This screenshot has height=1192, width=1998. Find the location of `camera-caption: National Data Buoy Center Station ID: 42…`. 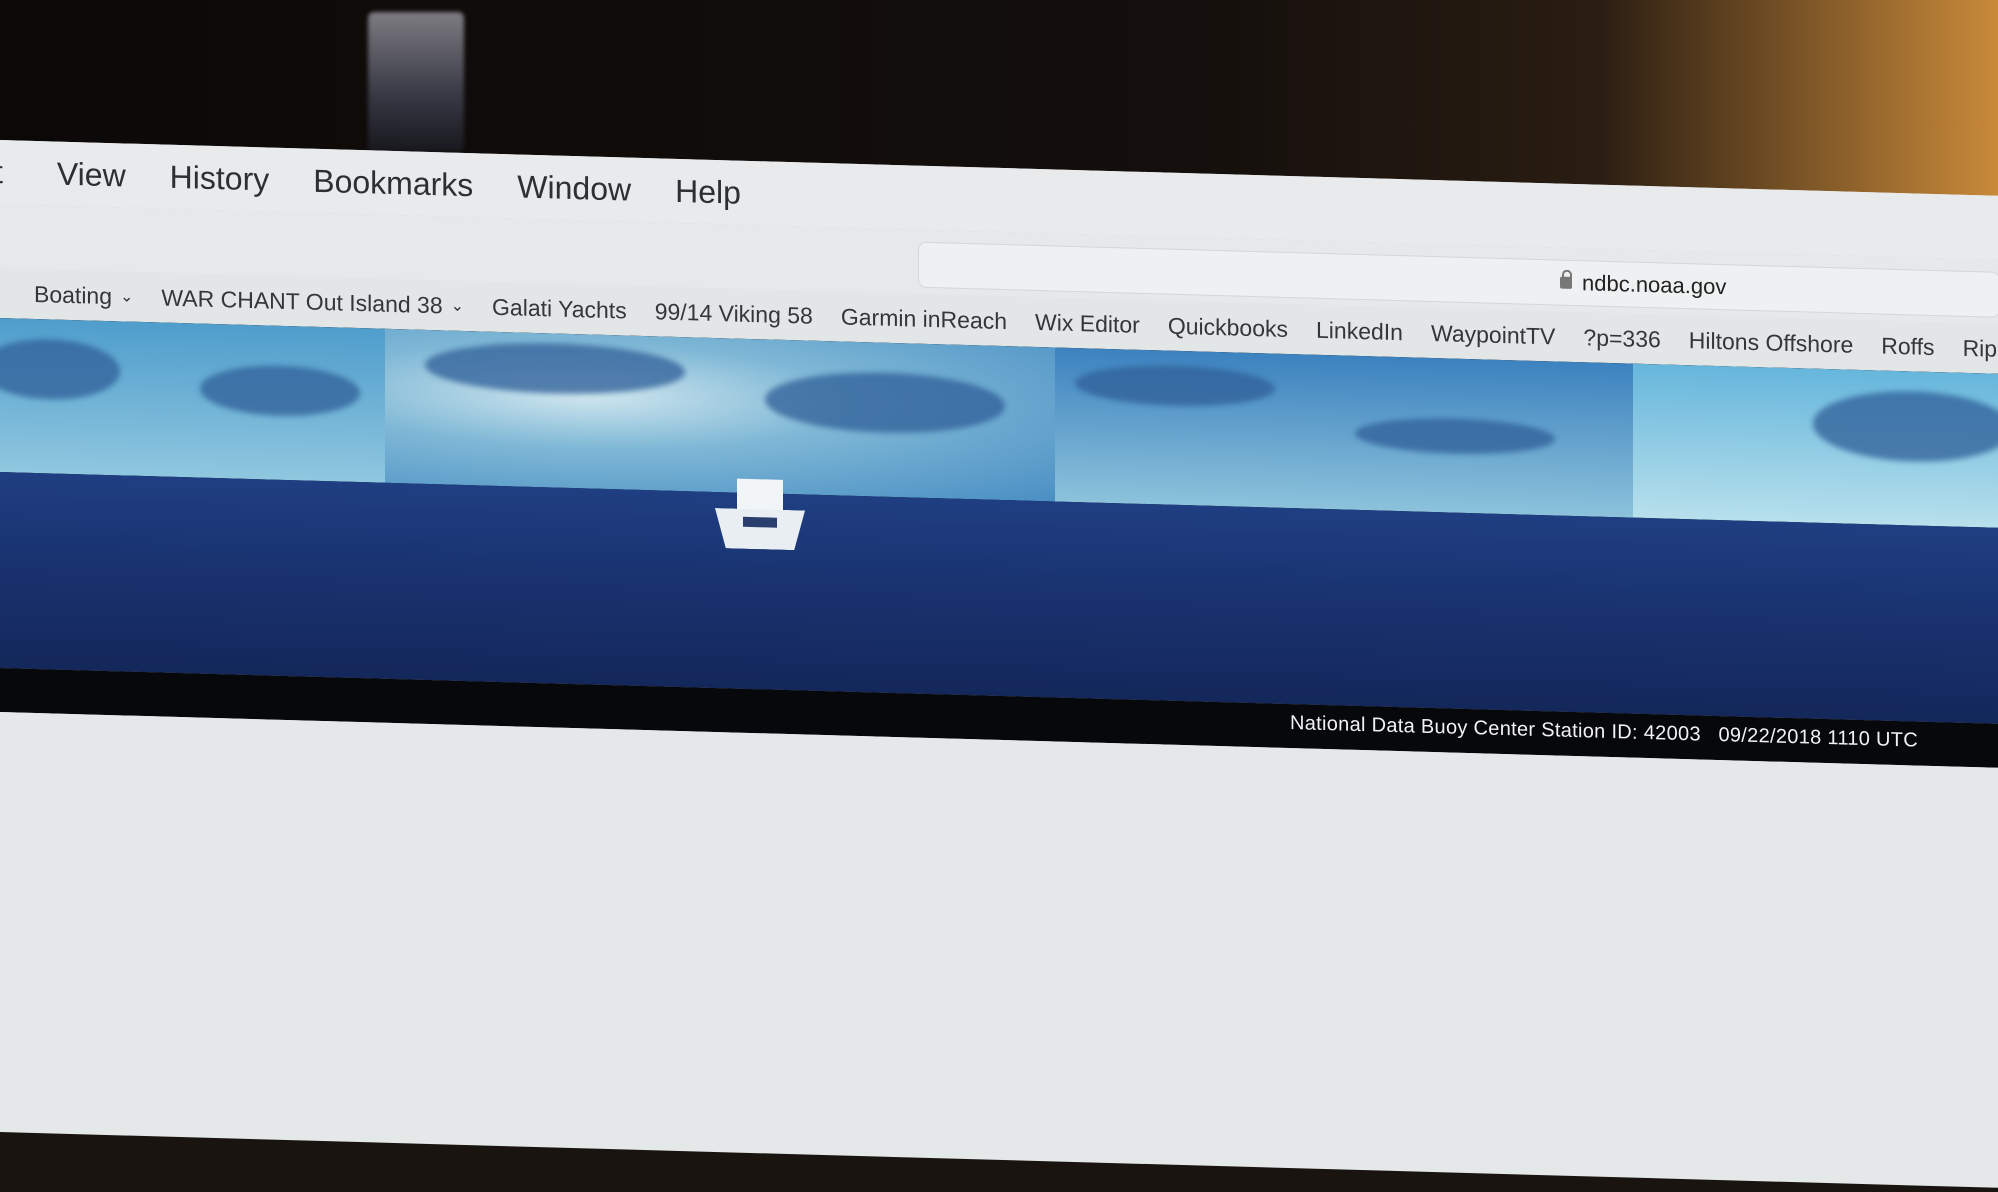

camera-caption: National Data Buoy Center Station ID: 42… is located at coordinates (1604, 732).